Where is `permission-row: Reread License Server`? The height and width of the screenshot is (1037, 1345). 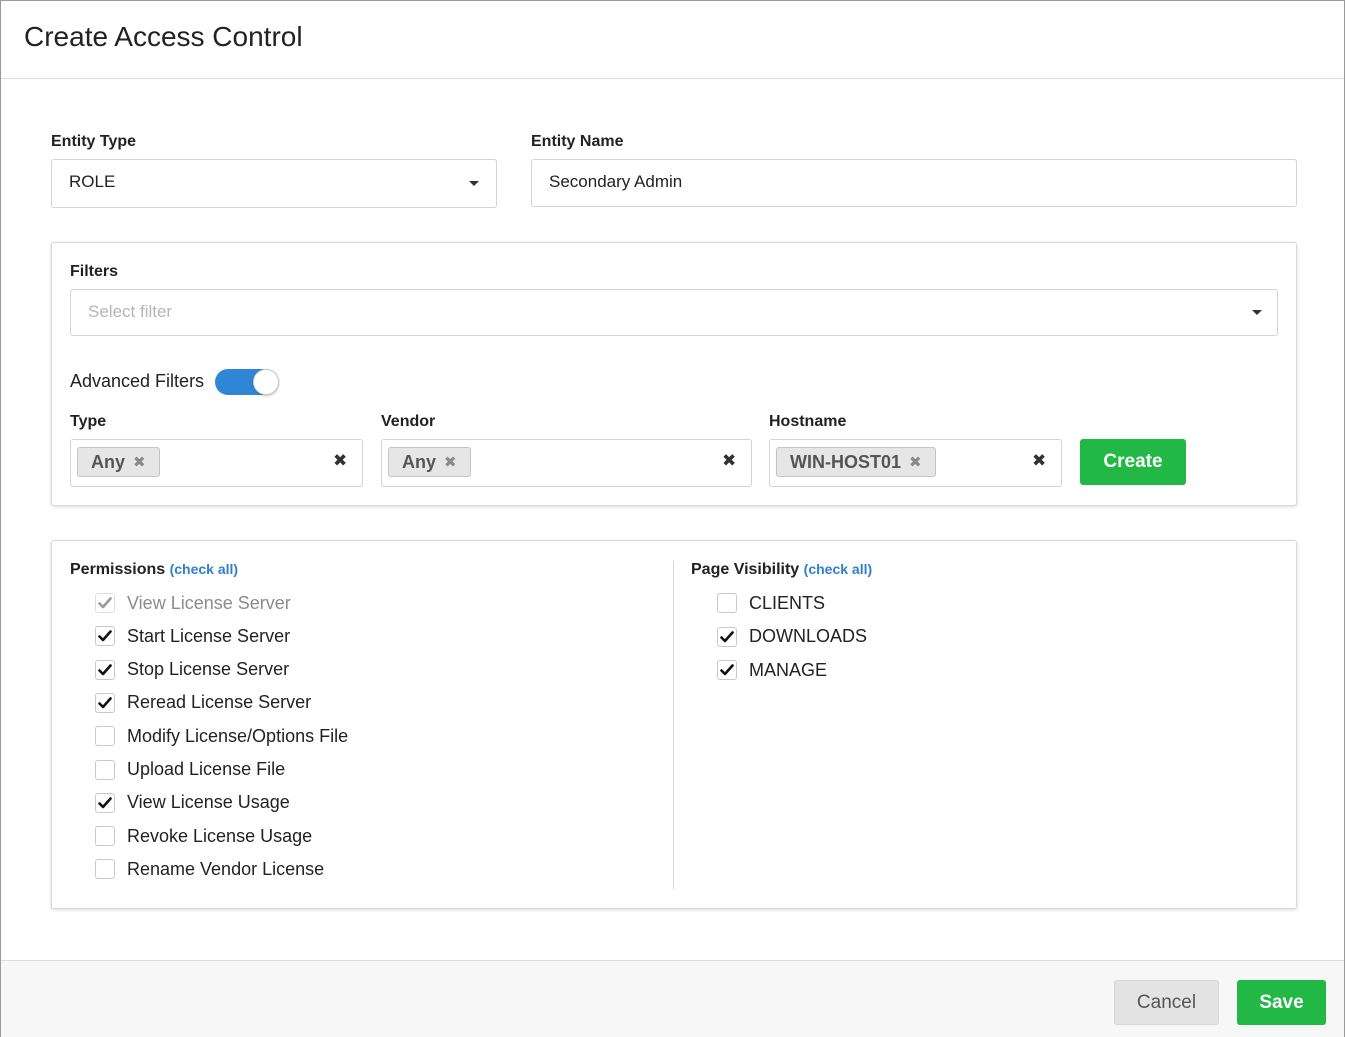
permission-row: Reread License Server is located at coordinates (203, 703).